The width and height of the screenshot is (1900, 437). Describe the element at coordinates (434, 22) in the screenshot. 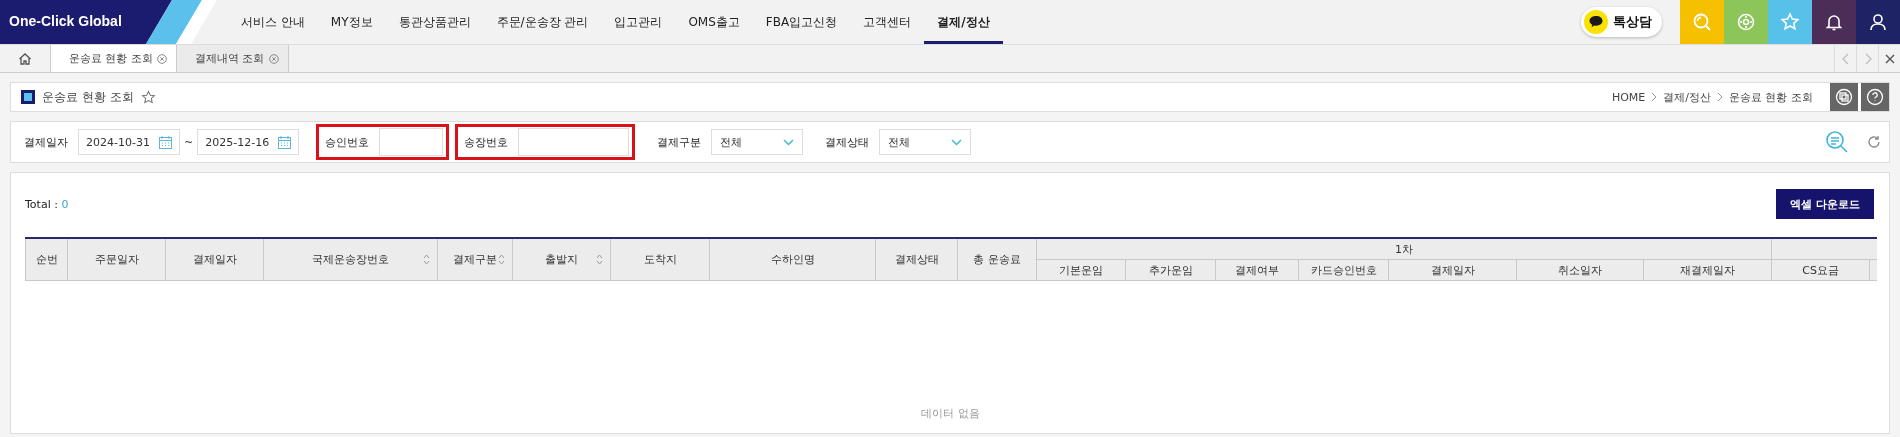

I see `nav-menu-item: 통관상품관리` at that location.